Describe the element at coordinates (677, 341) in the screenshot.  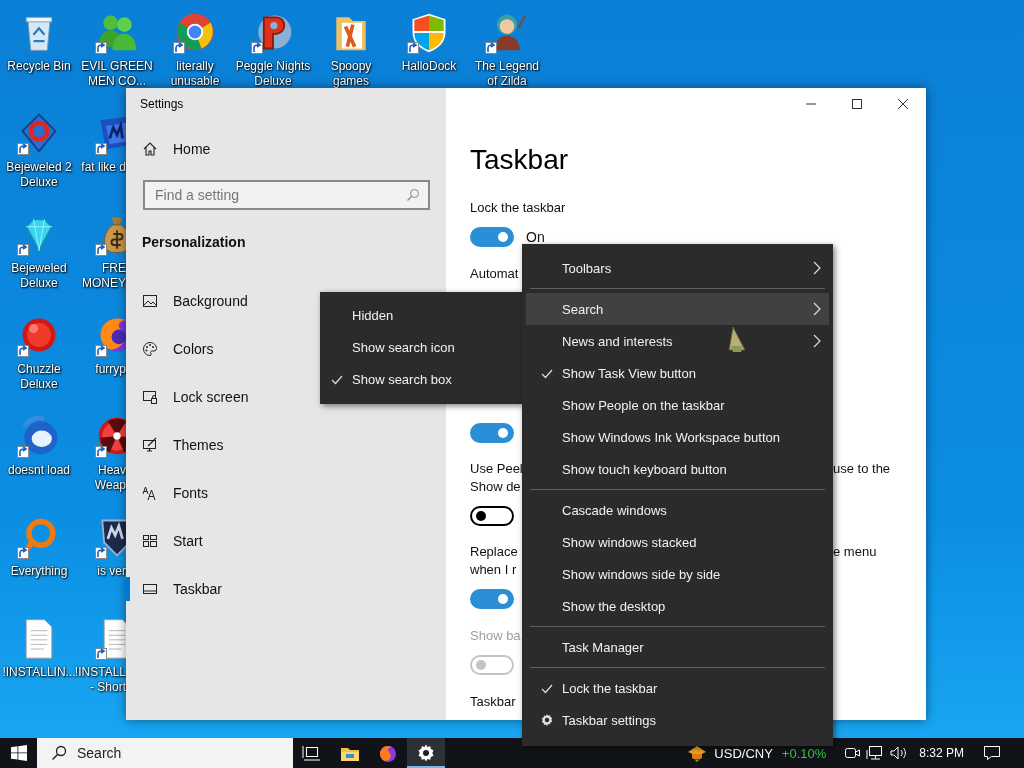
I see `menu-item: News and interests` at that location.